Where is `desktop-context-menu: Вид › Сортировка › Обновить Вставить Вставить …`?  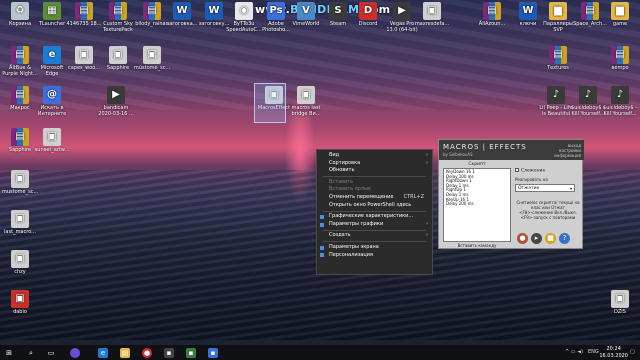 desktop-context-menu: Вид › Сортировка › Обновить Вставить Вставить … is located at coordinates (374, 212).